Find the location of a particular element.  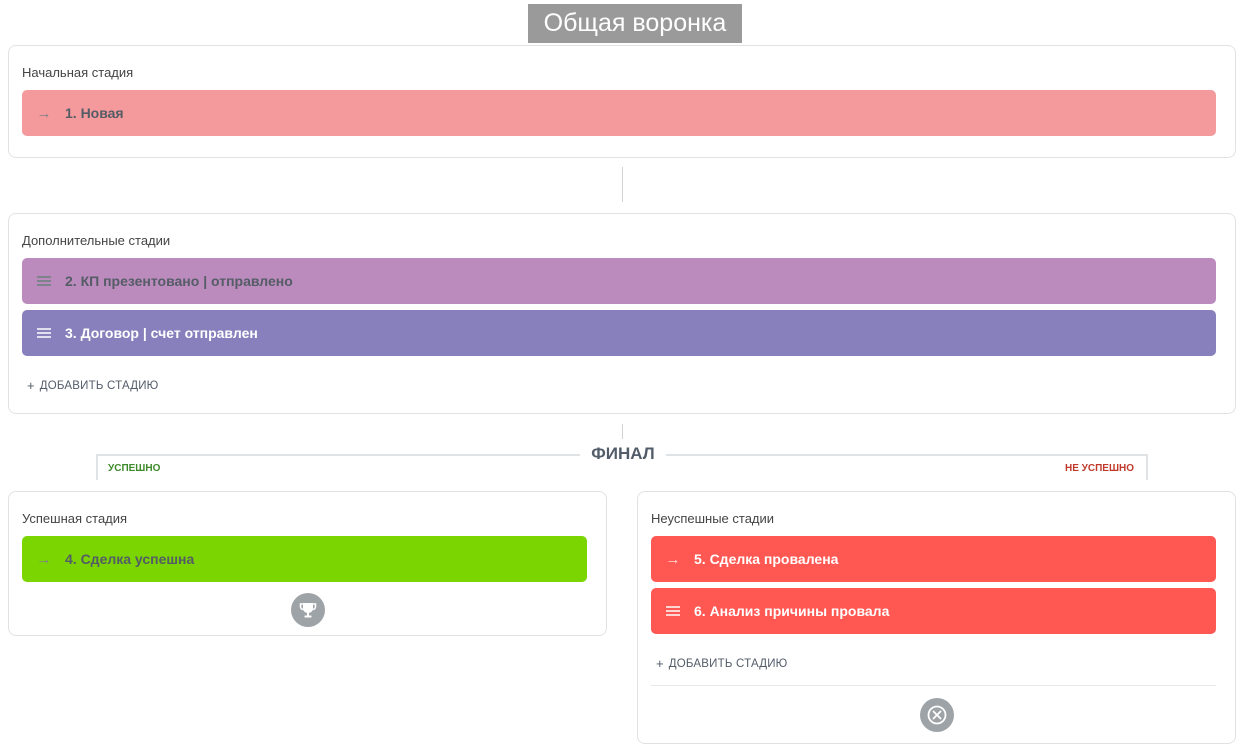

stage-name: 3. Договор | счет отправлен is located at coordinates (161, 333).